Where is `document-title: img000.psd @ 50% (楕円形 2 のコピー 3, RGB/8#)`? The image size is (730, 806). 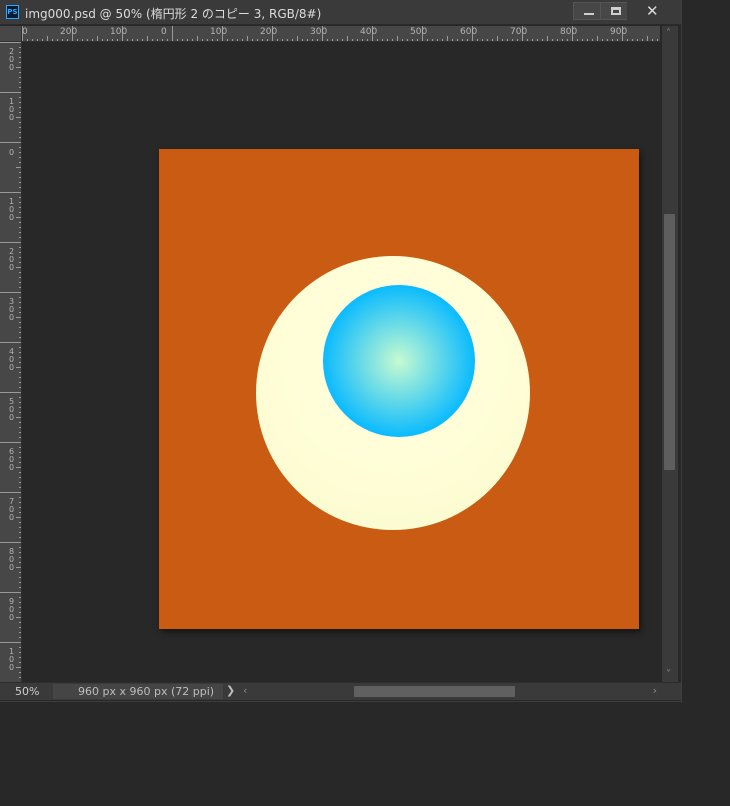
document-title: img000.psd @ 50% (楕円形 2 のコピー 3, RGB/8#) is located at coordinates (173, 14).